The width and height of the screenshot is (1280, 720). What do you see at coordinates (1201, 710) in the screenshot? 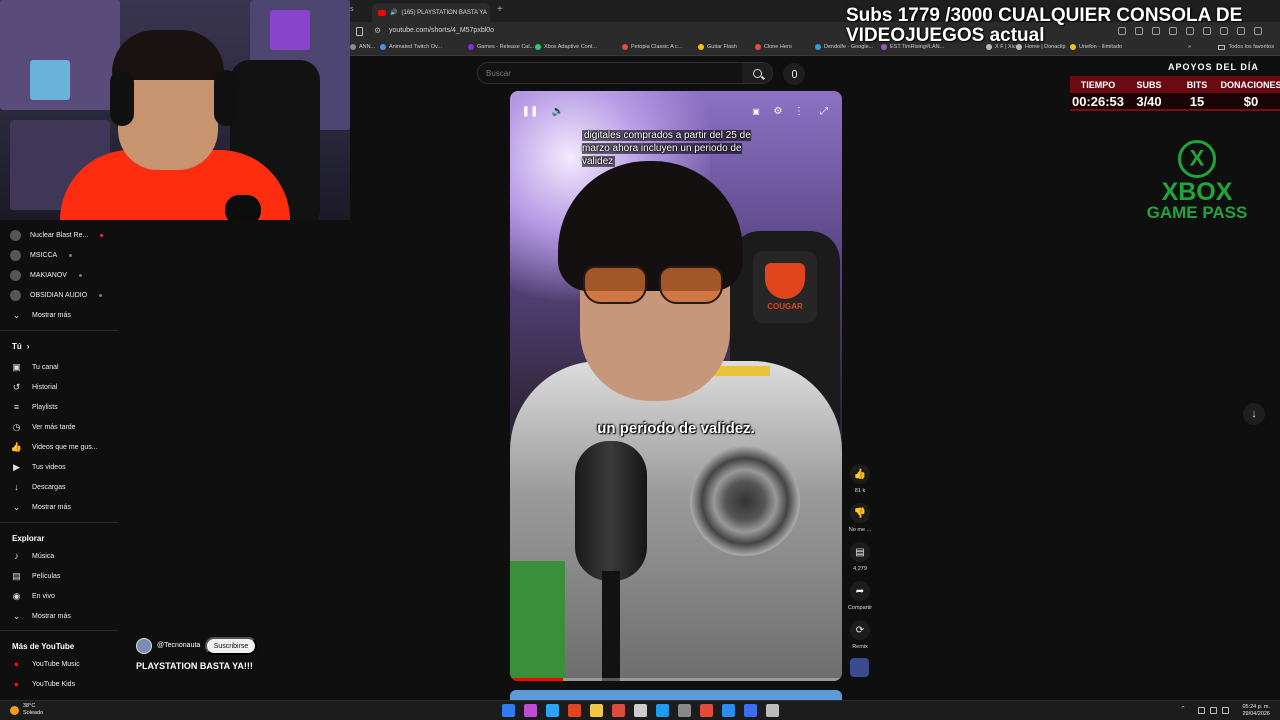
I see `wifi-icon` at bounding box center [1201, 710].